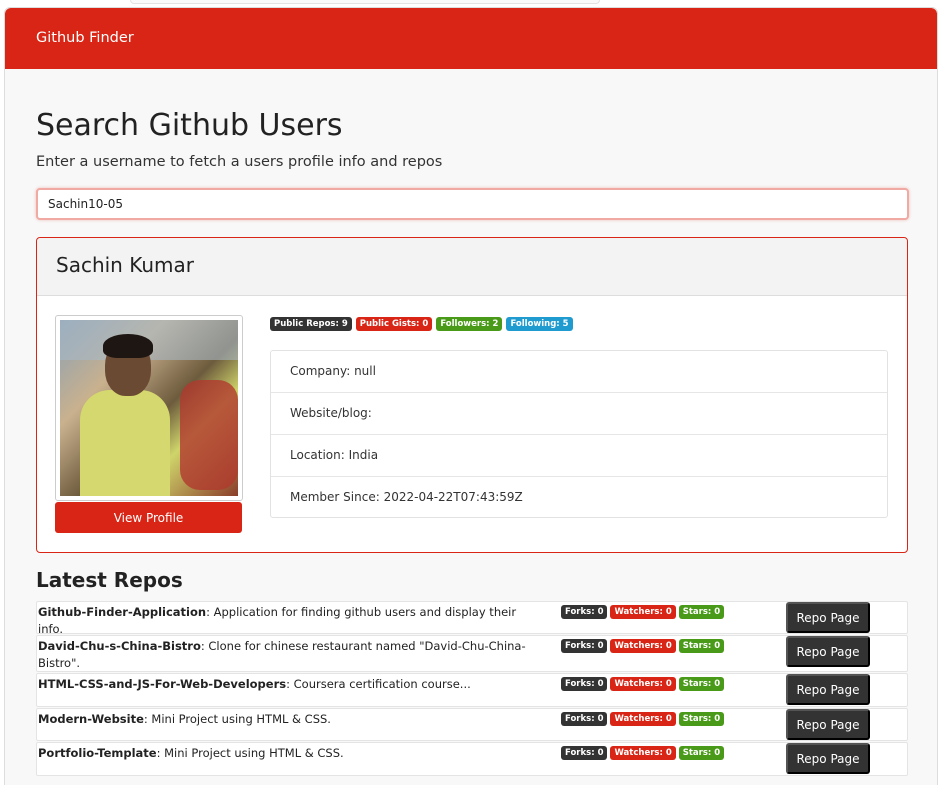 The image size is (940, 785). Describe the element at coordinates (148, 517) in the screenshot. I see `view-profile-button: View Profile` at that location.